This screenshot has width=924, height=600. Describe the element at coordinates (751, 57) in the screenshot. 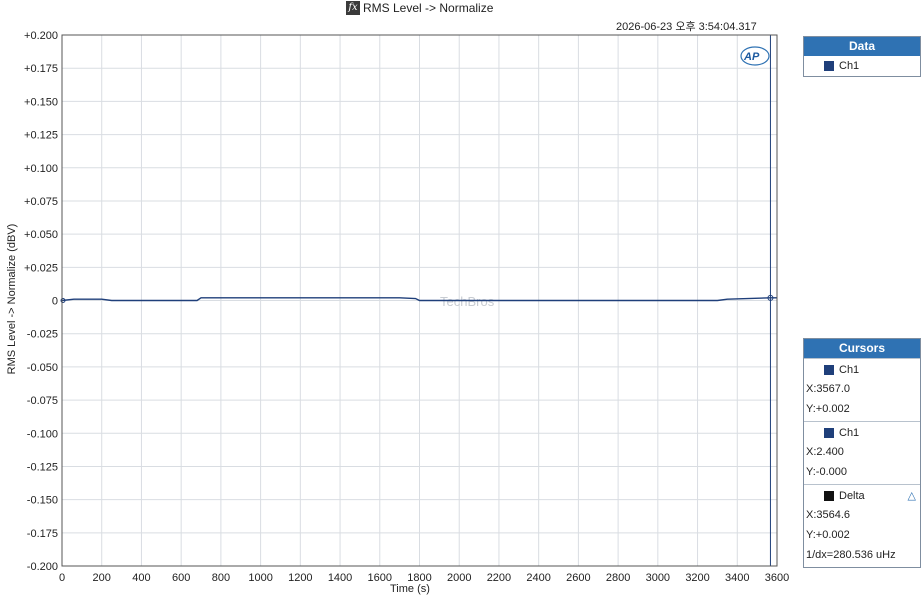

I see `svg-text: AP` at that location.